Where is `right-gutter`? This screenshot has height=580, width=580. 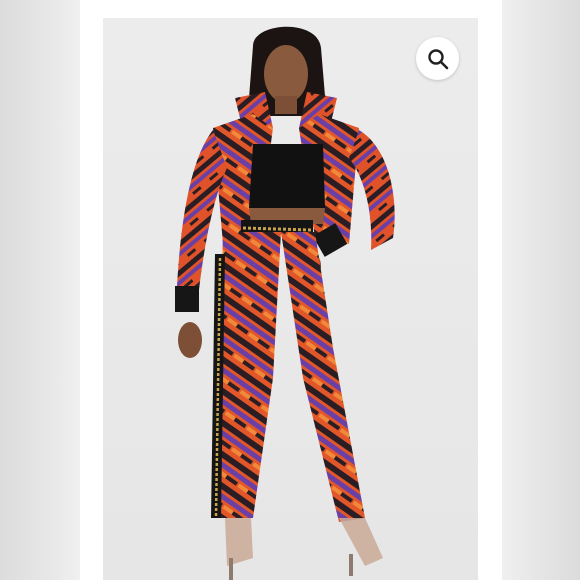
right-gutter is located at coordinates (541, 290).